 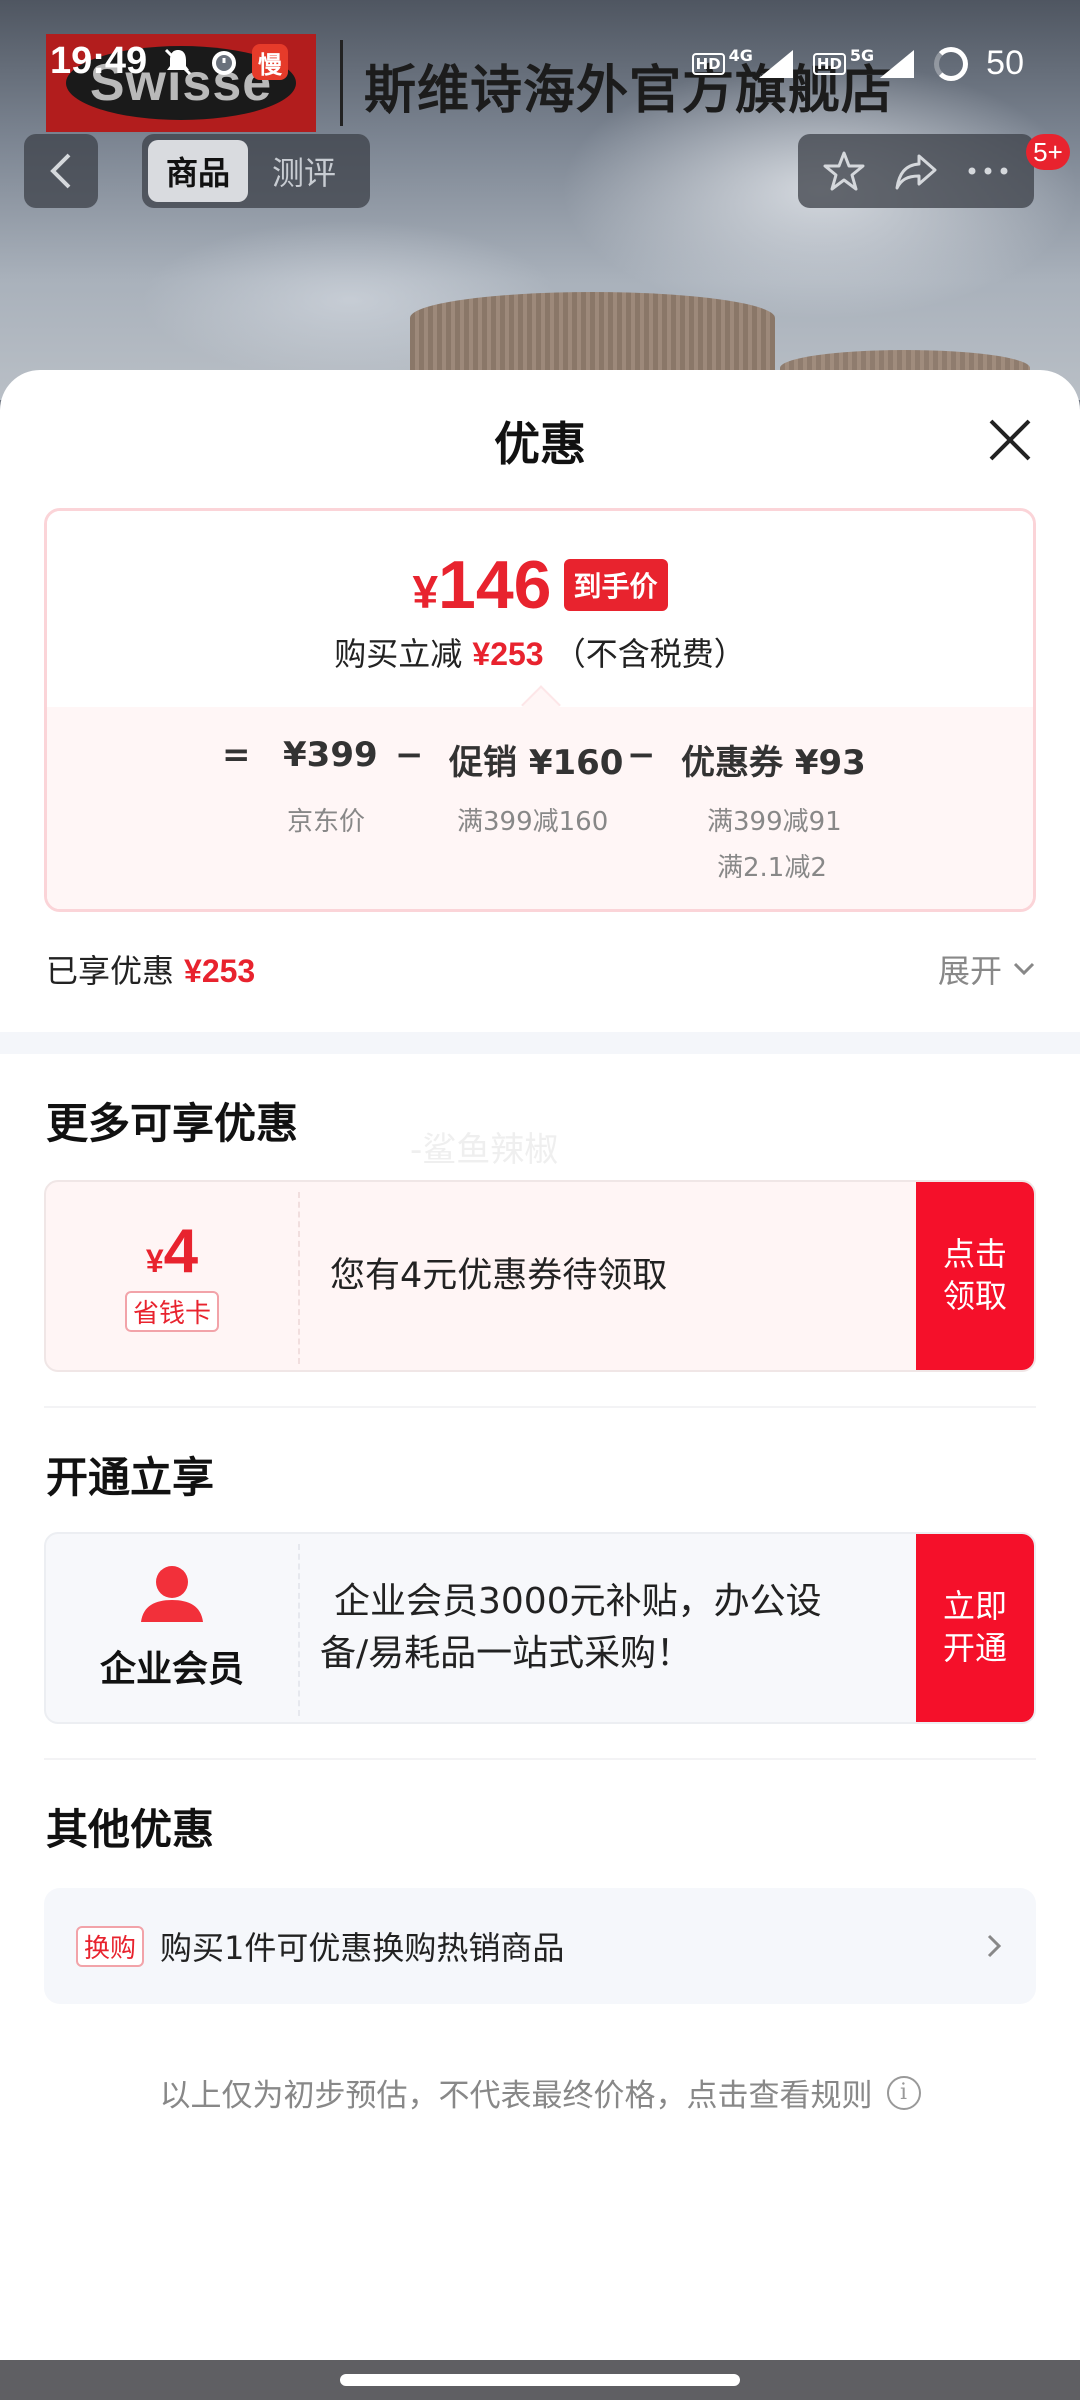 What do you see at coordinates (578, 1601) in the screenshot?
I see `membership-line: 企业会员3000元补贴，办公设` at bounding box center [578, 1601].